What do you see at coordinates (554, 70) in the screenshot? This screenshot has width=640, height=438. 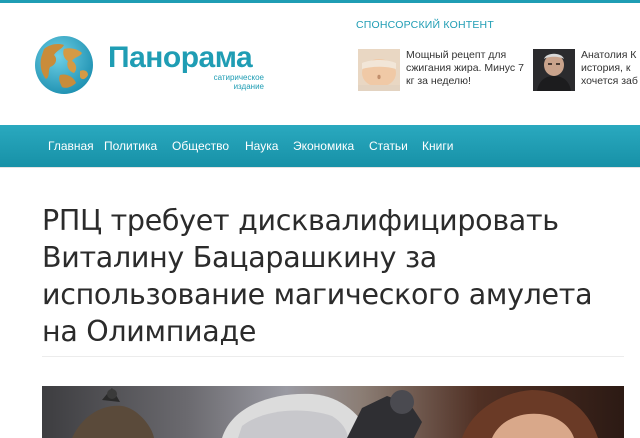 I see `man-portrait-photo-icon` at bounding box center [554, 70].